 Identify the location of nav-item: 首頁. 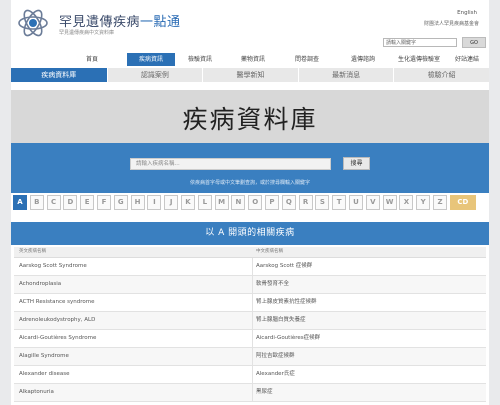
(92, 59).